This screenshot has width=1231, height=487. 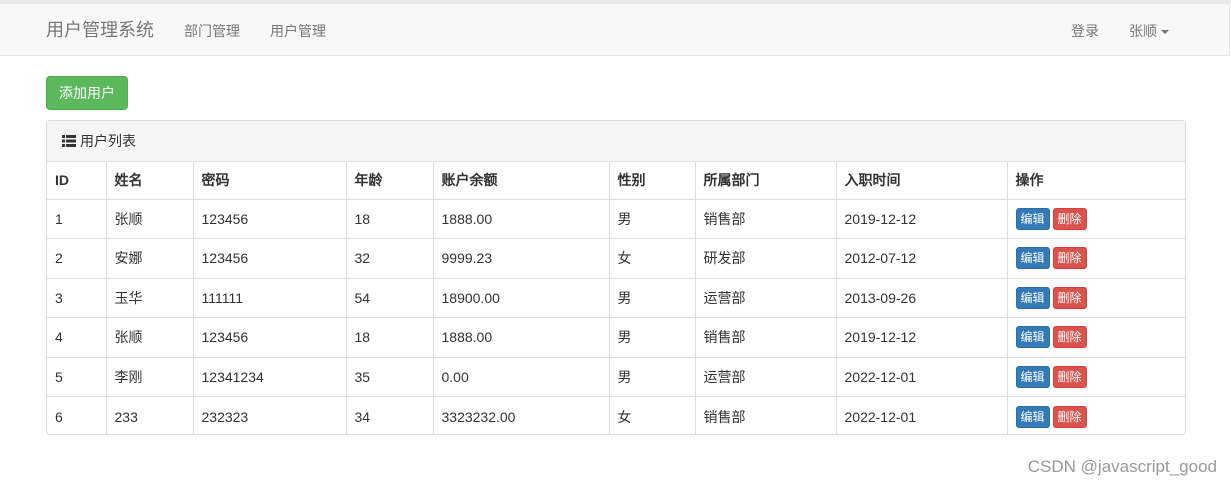 I want to click on cell-balance: 0.00, so click(x=521, y=377).